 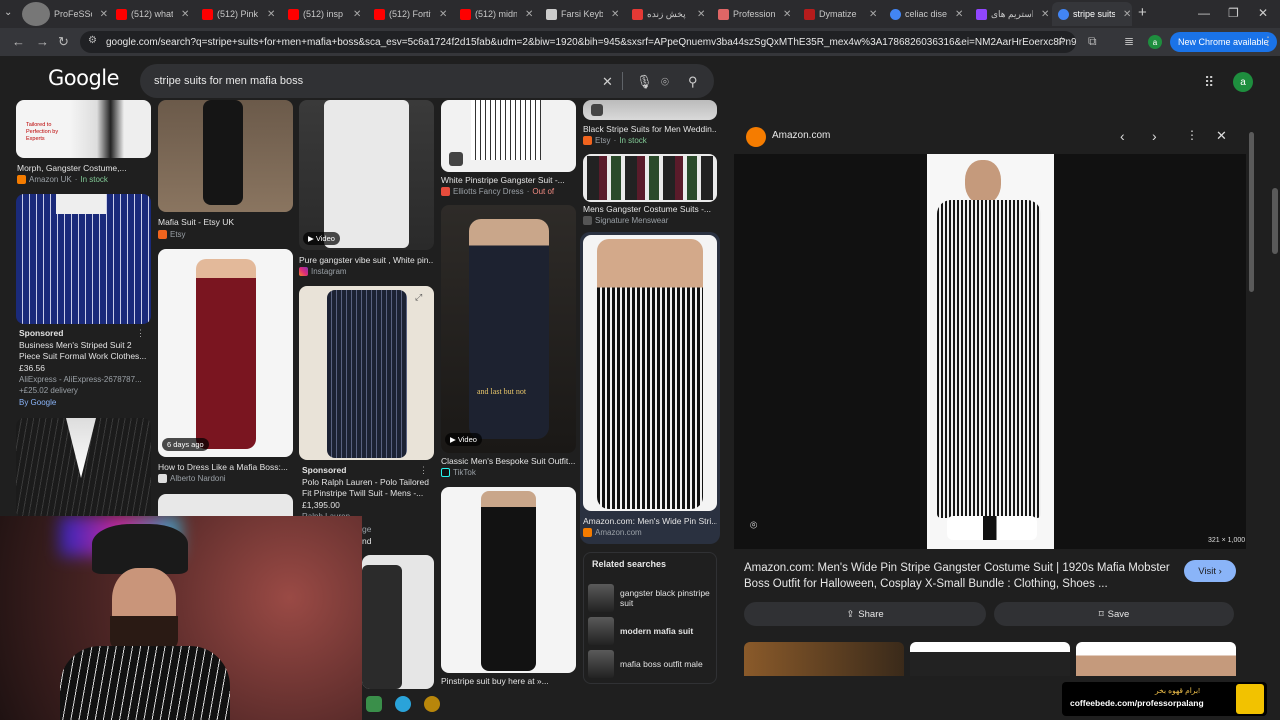 What do you see at coordinates (85, 345) in the screenshot?
I see `result-title-line1: Business Men's Striped Suit 2` at bounding box center [85, 345].